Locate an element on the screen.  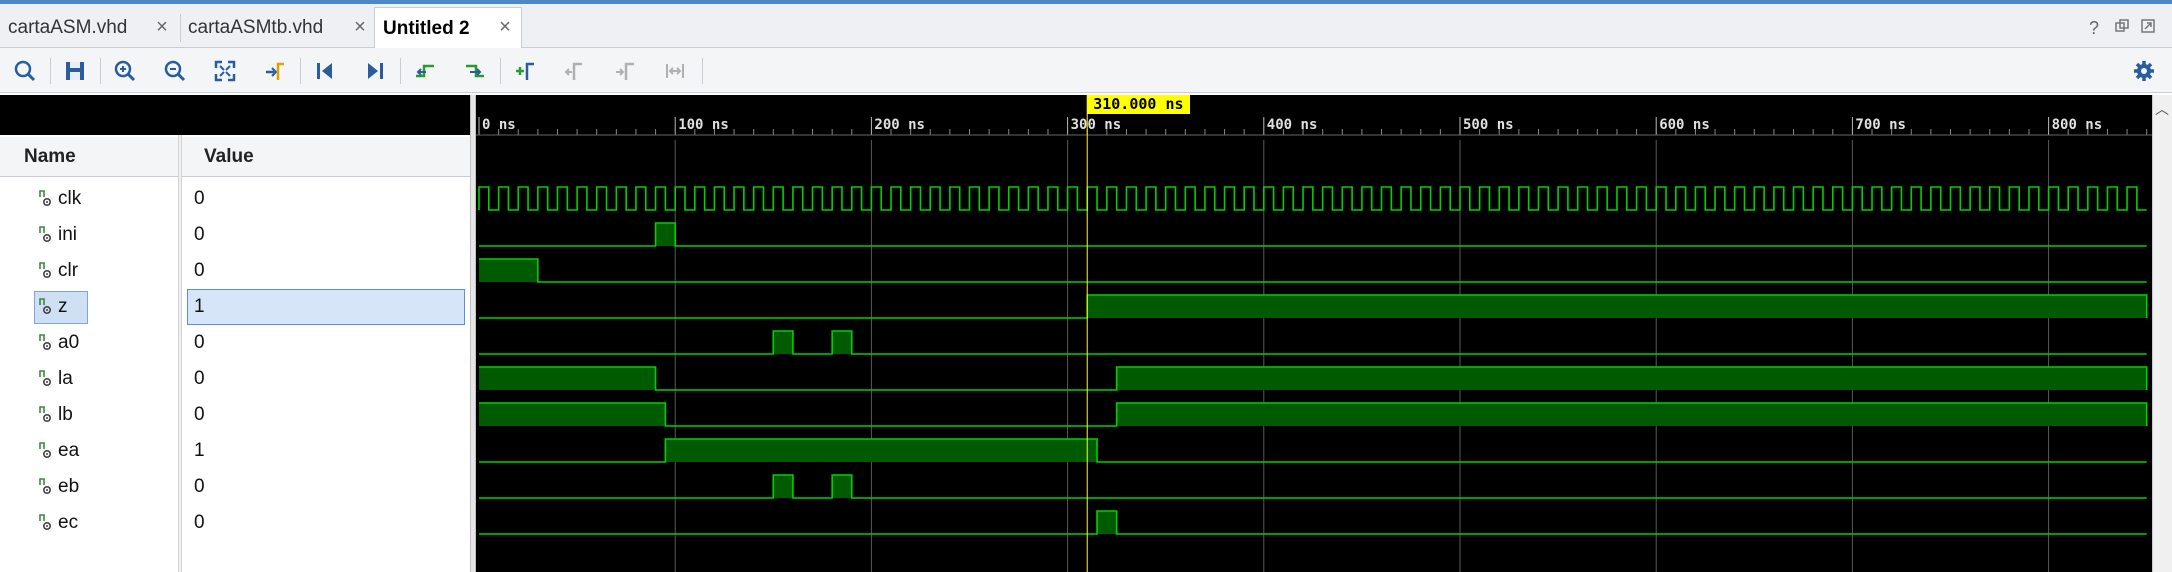
next-transition-icon is located at coordinates (475, 71).